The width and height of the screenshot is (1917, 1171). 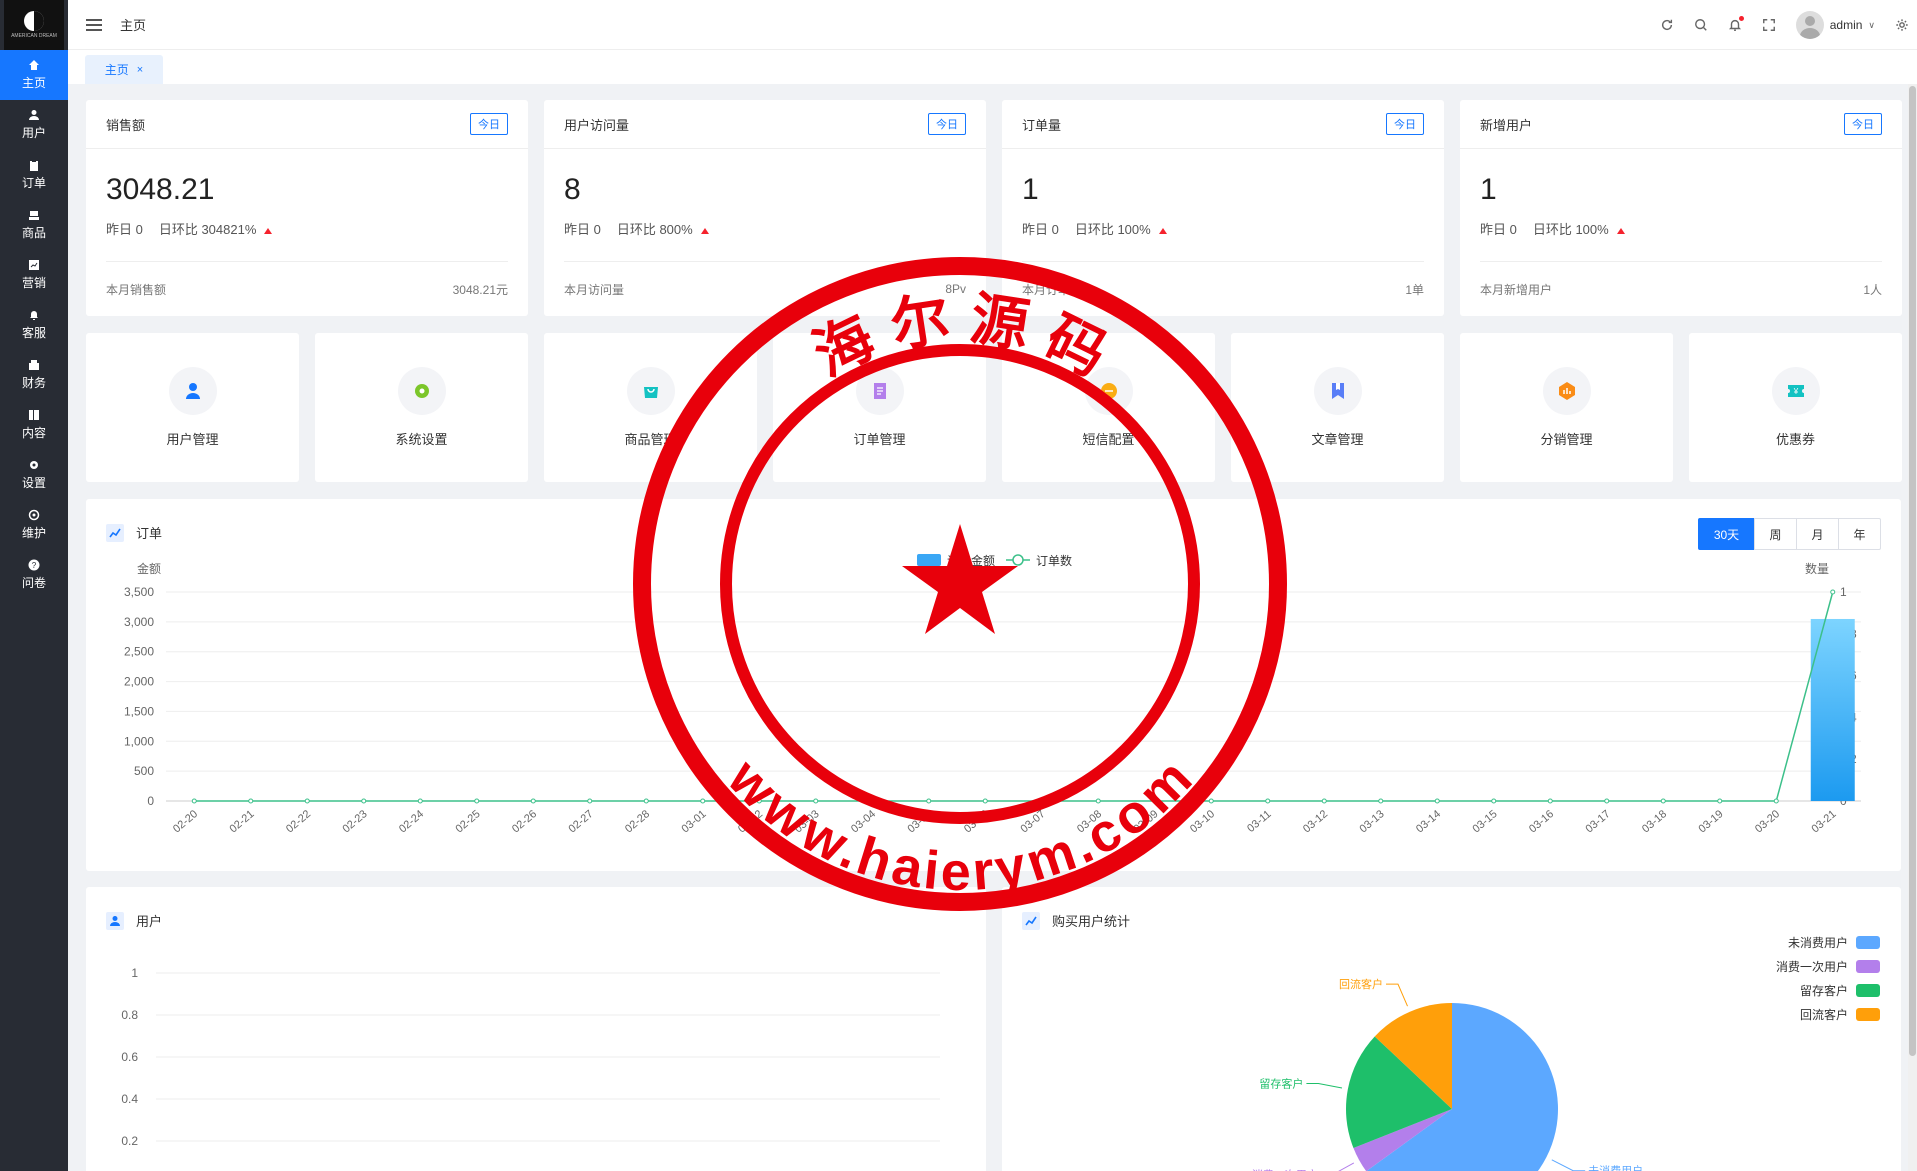 I want to click on sidebar-item-7: 内容, so click(x=34, y=425).